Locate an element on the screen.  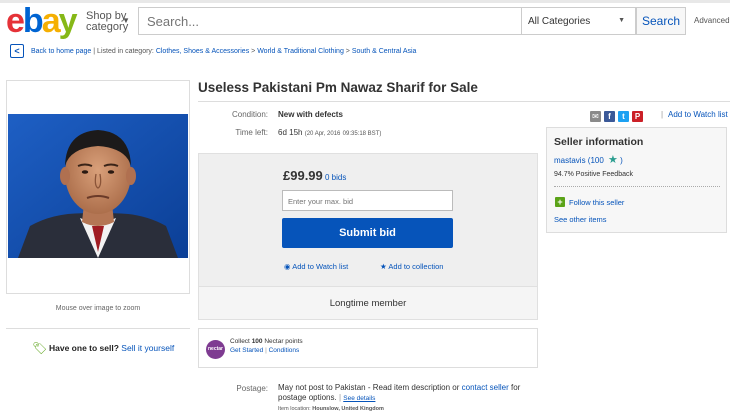
top-border is located at coordinates (365, 1).